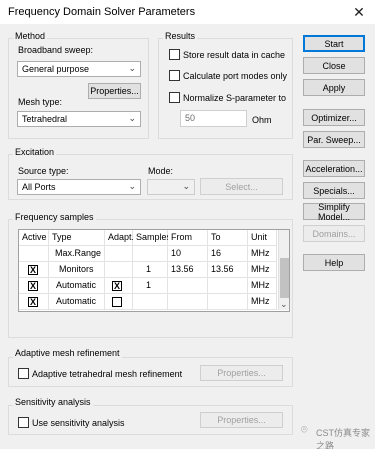 Image resolution: width=375 pixels, height=449 pixels. I want to click on from-cell: 10, so click(188, 254).